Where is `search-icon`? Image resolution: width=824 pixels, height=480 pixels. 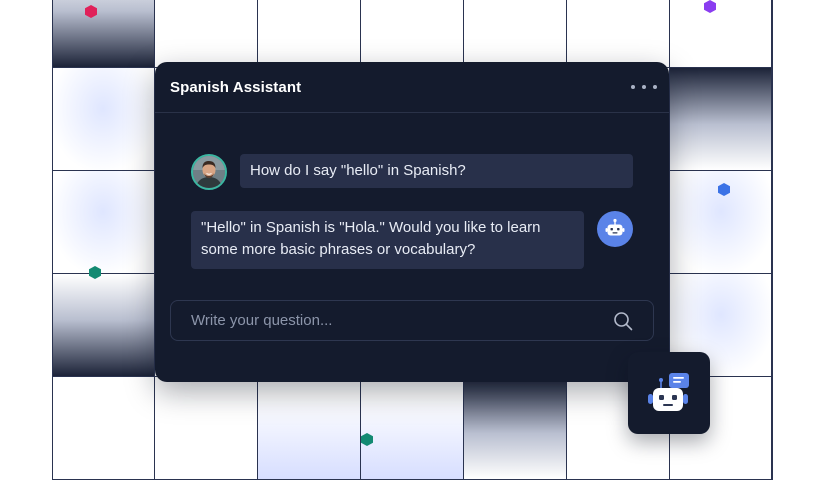 search-icon is located at coordinates (623, 321).